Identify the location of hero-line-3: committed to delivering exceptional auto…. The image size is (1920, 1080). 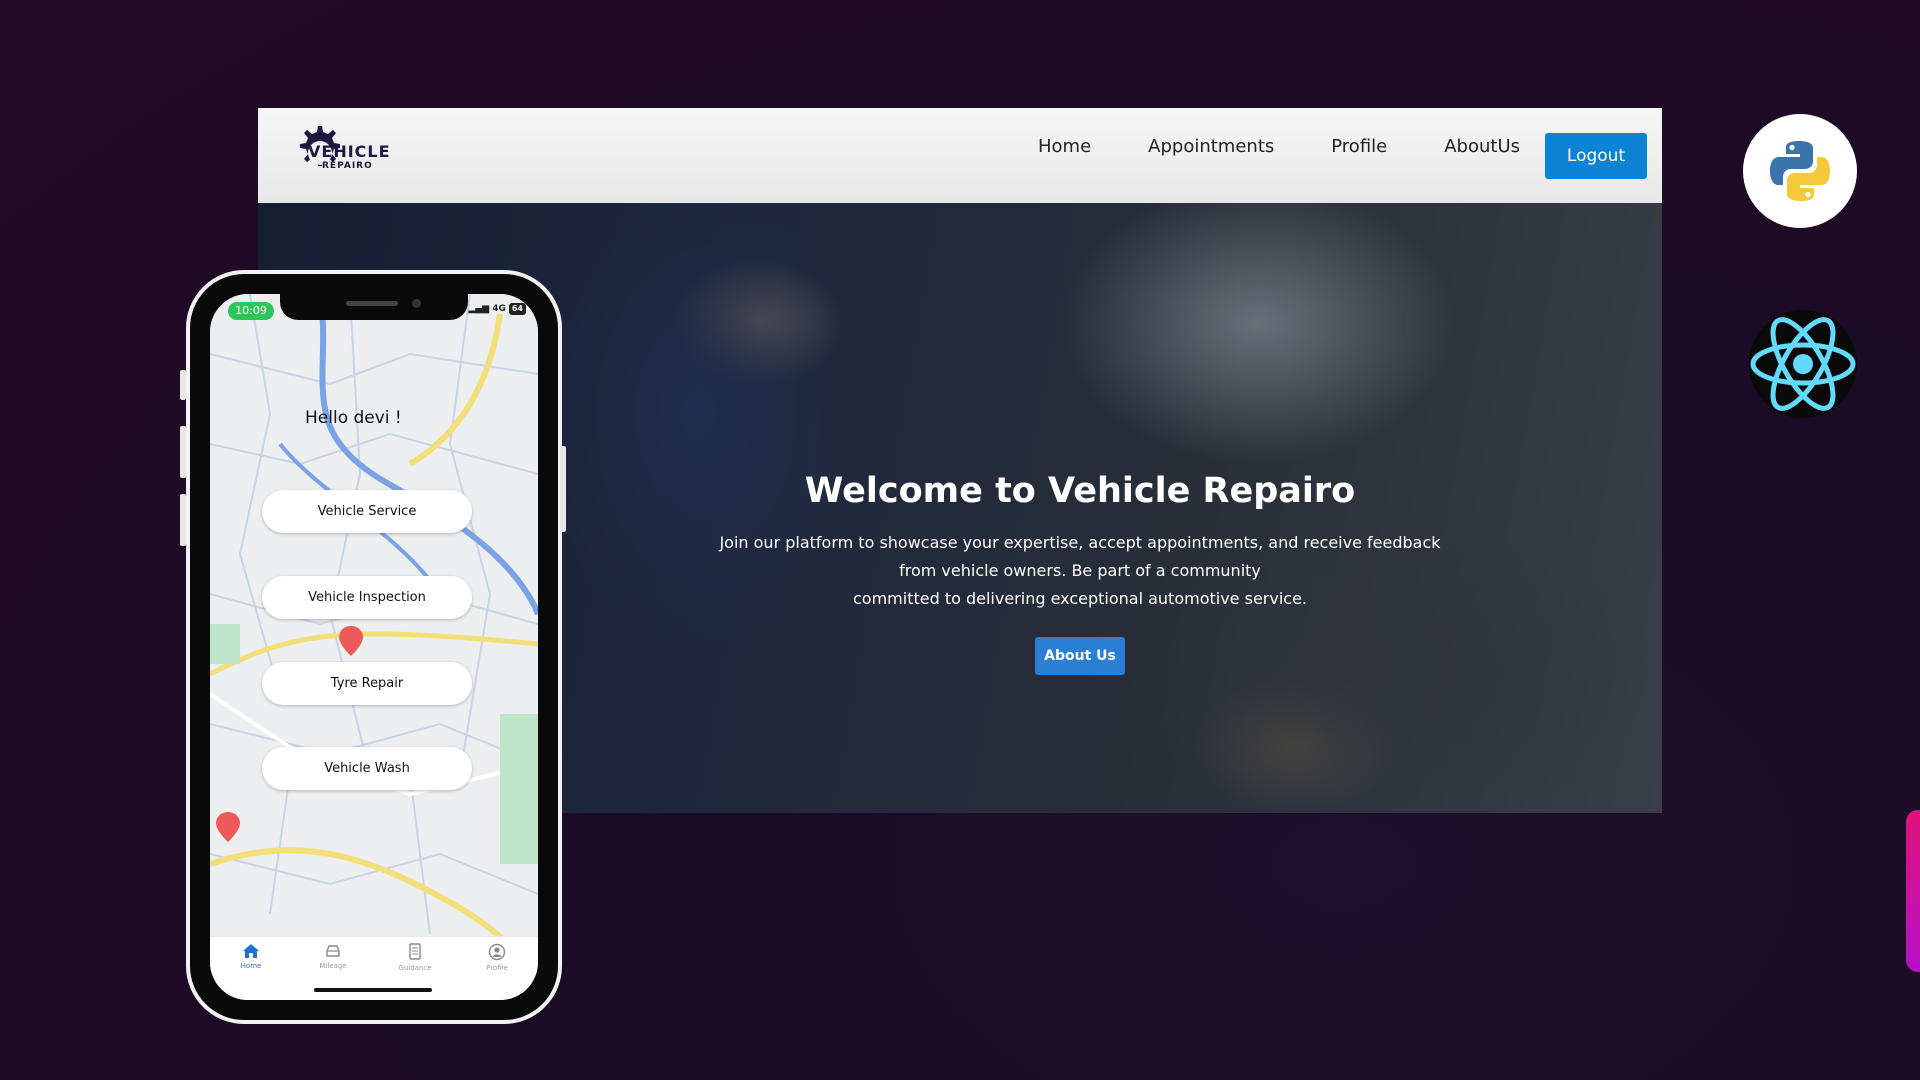
(1080, 598).